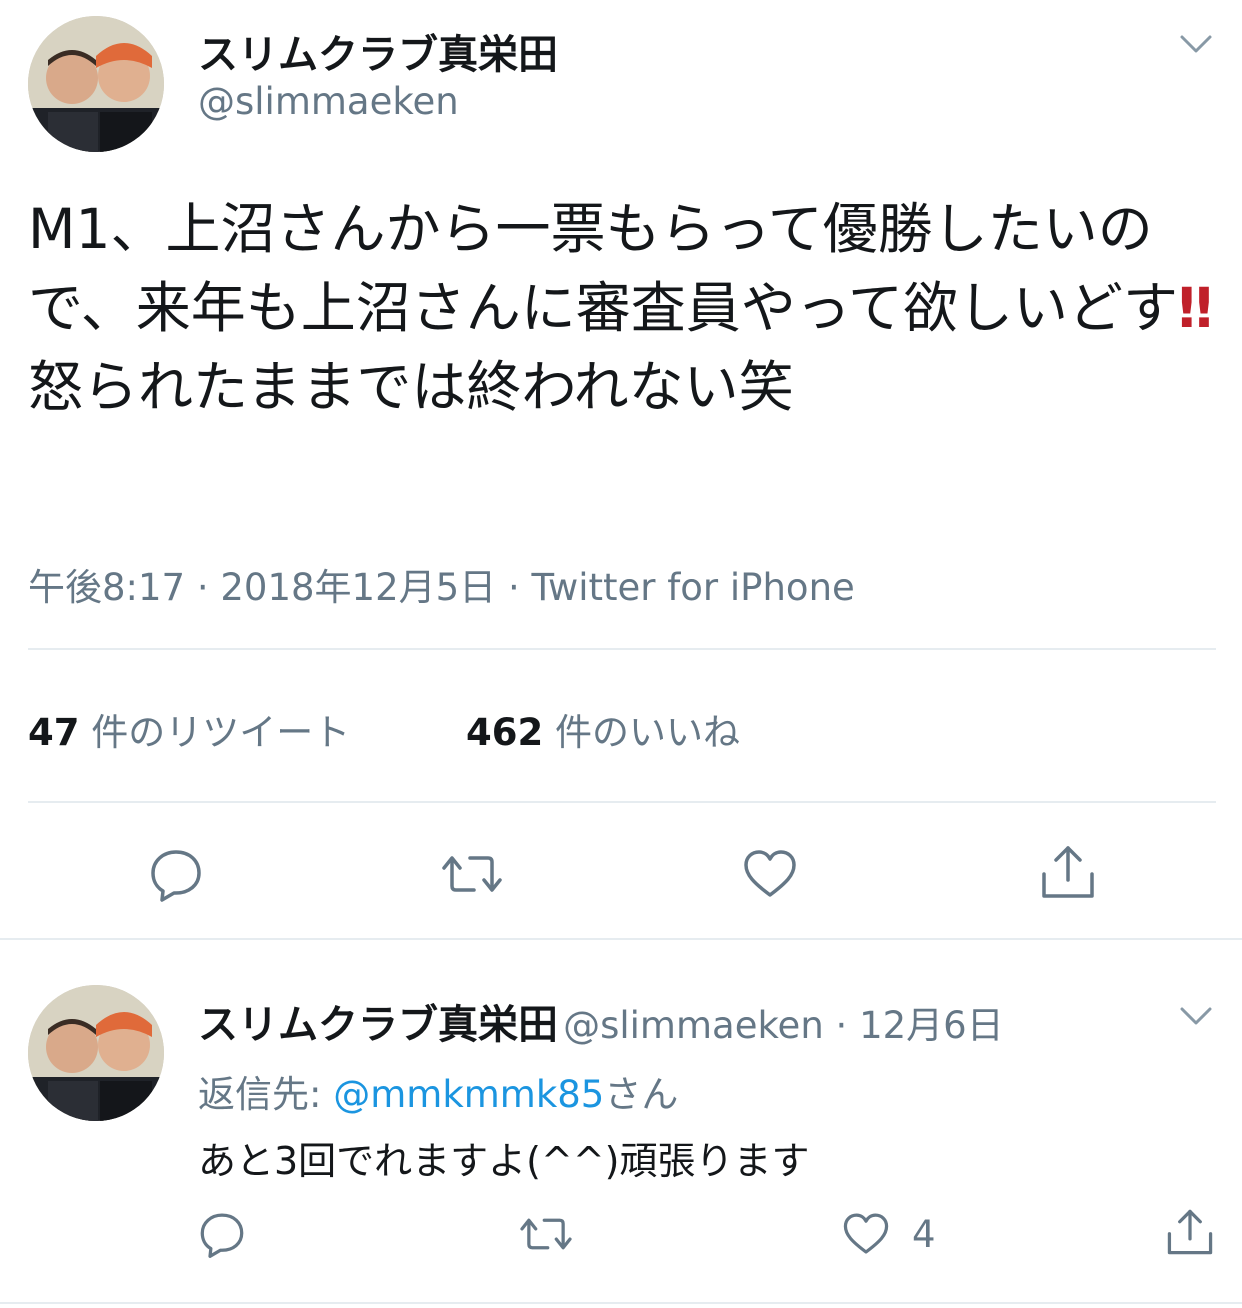  Describe the element at coordinates (96, 84) in the screenshot. I see `avatar` at that location.